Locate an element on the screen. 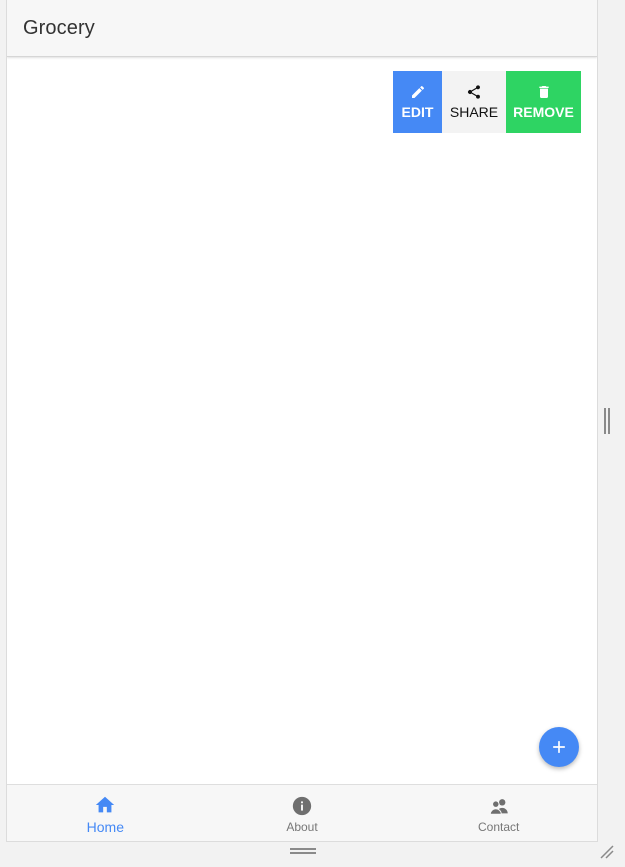  bottom-tab-bar: Home About Contact is located at coordinates (302, 812).